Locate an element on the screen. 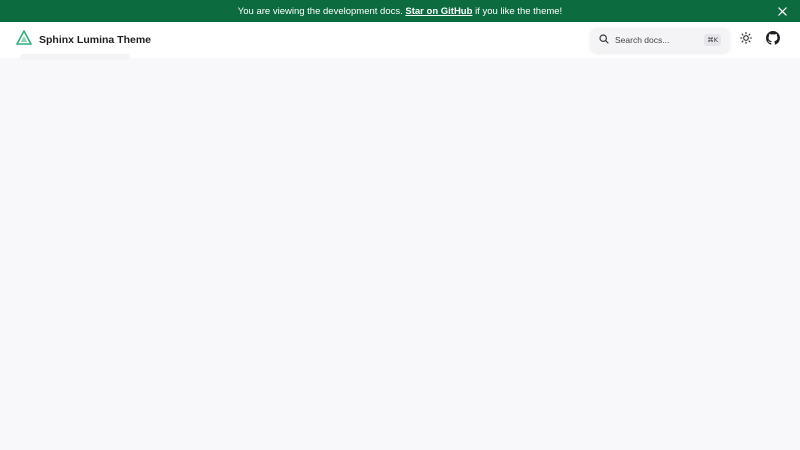 The width and height of the screenshot is (800, 450). faint-placeholder-bar is located at coordinates (75, 57).